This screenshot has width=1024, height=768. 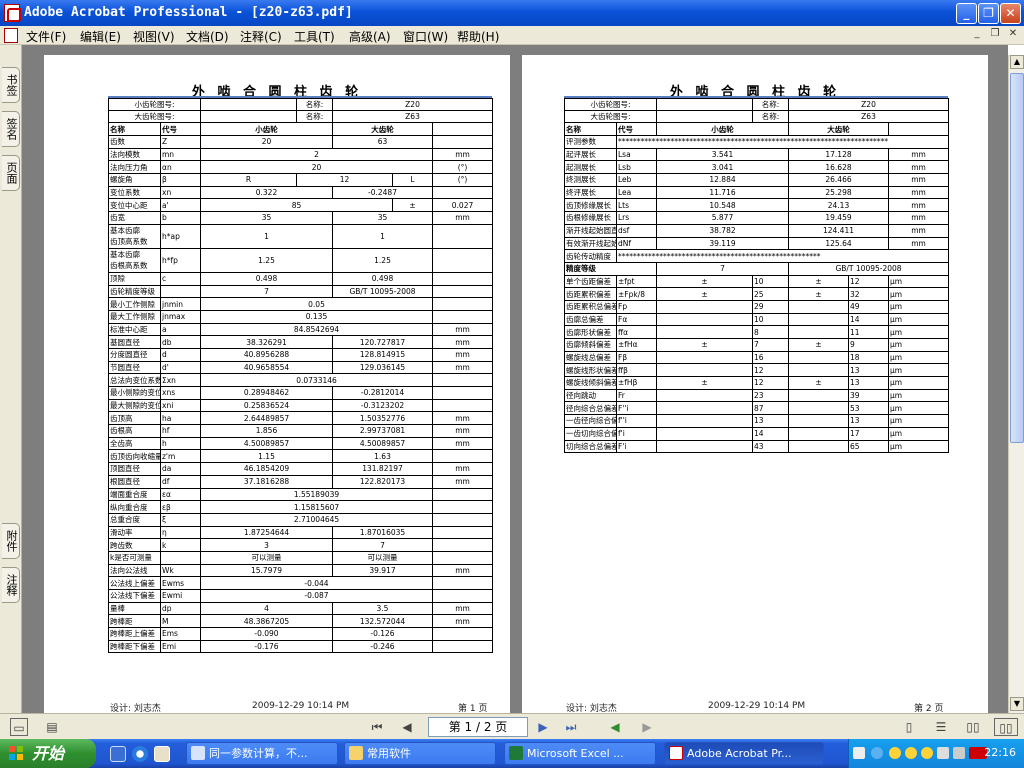 I want to click on quick-launch-icon, so click(x=162, y=754).